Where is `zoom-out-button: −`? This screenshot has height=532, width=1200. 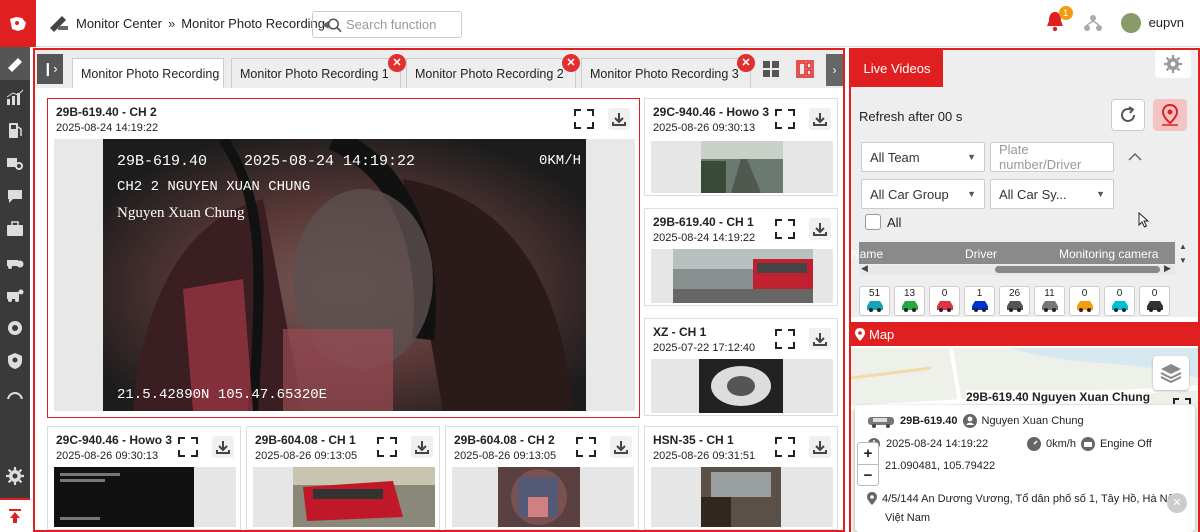 zoom-out-button: − is located at coordinates (868, 474).